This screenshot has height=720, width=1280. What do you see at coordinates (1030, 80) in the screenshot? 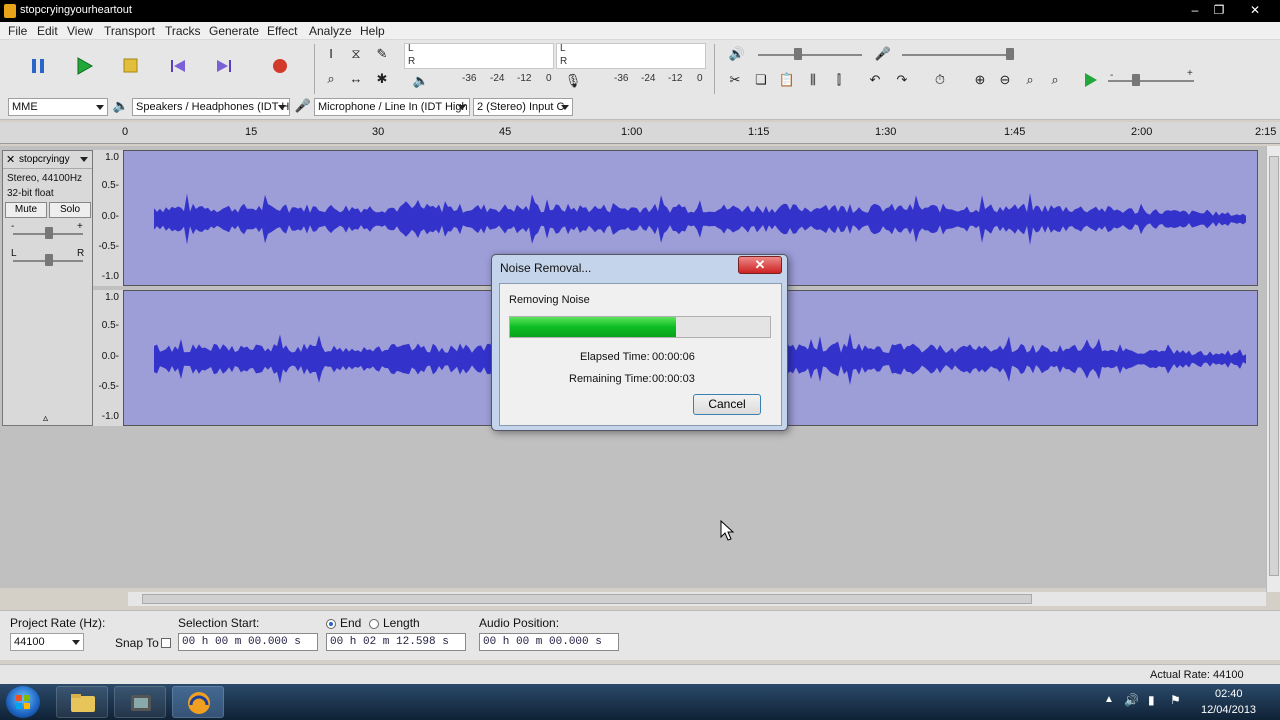
I see `fit-selection-icon: ⌕` at bounding box center [1030, 80].